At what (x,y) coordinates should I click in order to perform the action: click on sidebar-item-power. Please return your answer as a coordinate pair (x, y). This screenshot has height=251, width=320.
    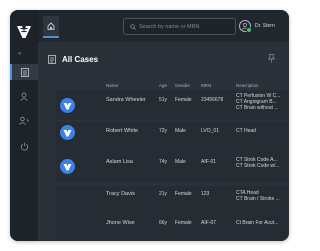
    Looking at the image, I should click on (24, 146).